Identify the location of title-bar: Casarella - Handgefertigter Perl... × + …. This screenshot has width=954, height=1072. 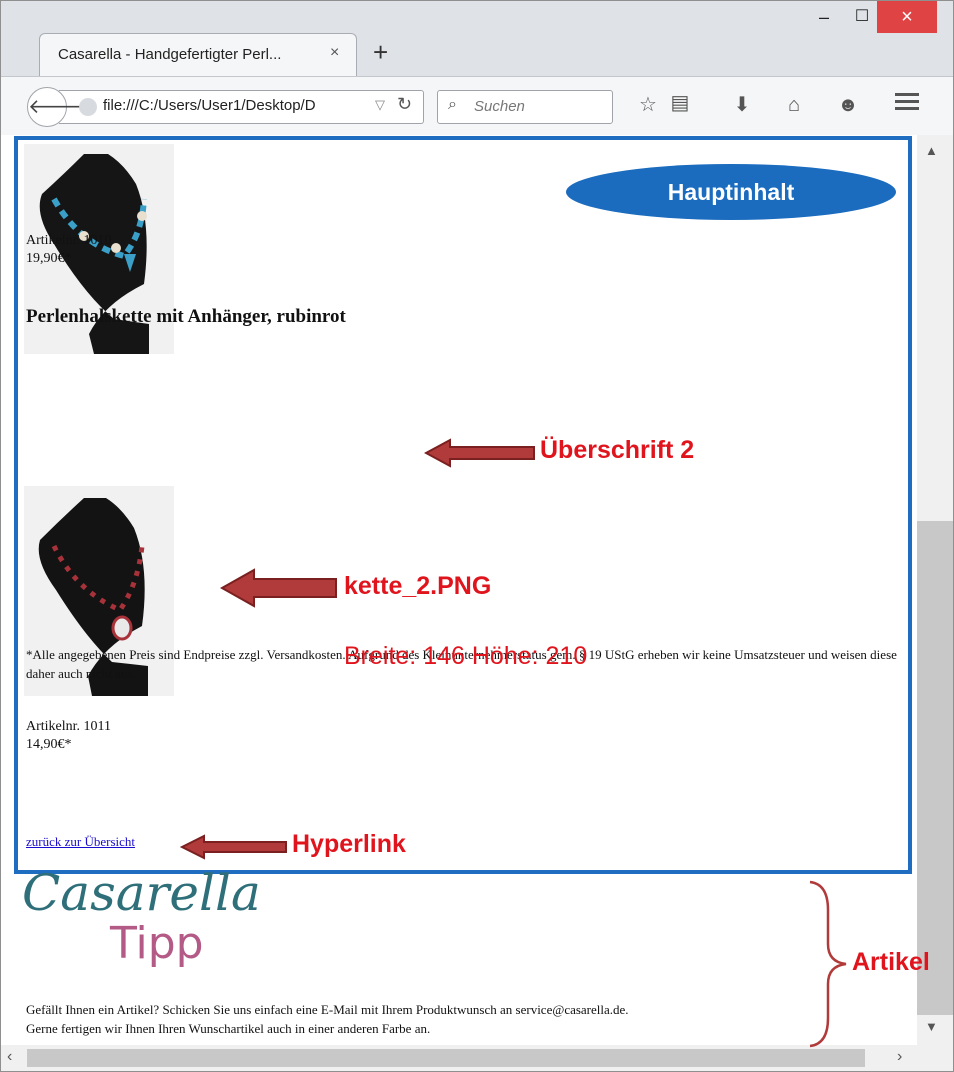
(477, 39).